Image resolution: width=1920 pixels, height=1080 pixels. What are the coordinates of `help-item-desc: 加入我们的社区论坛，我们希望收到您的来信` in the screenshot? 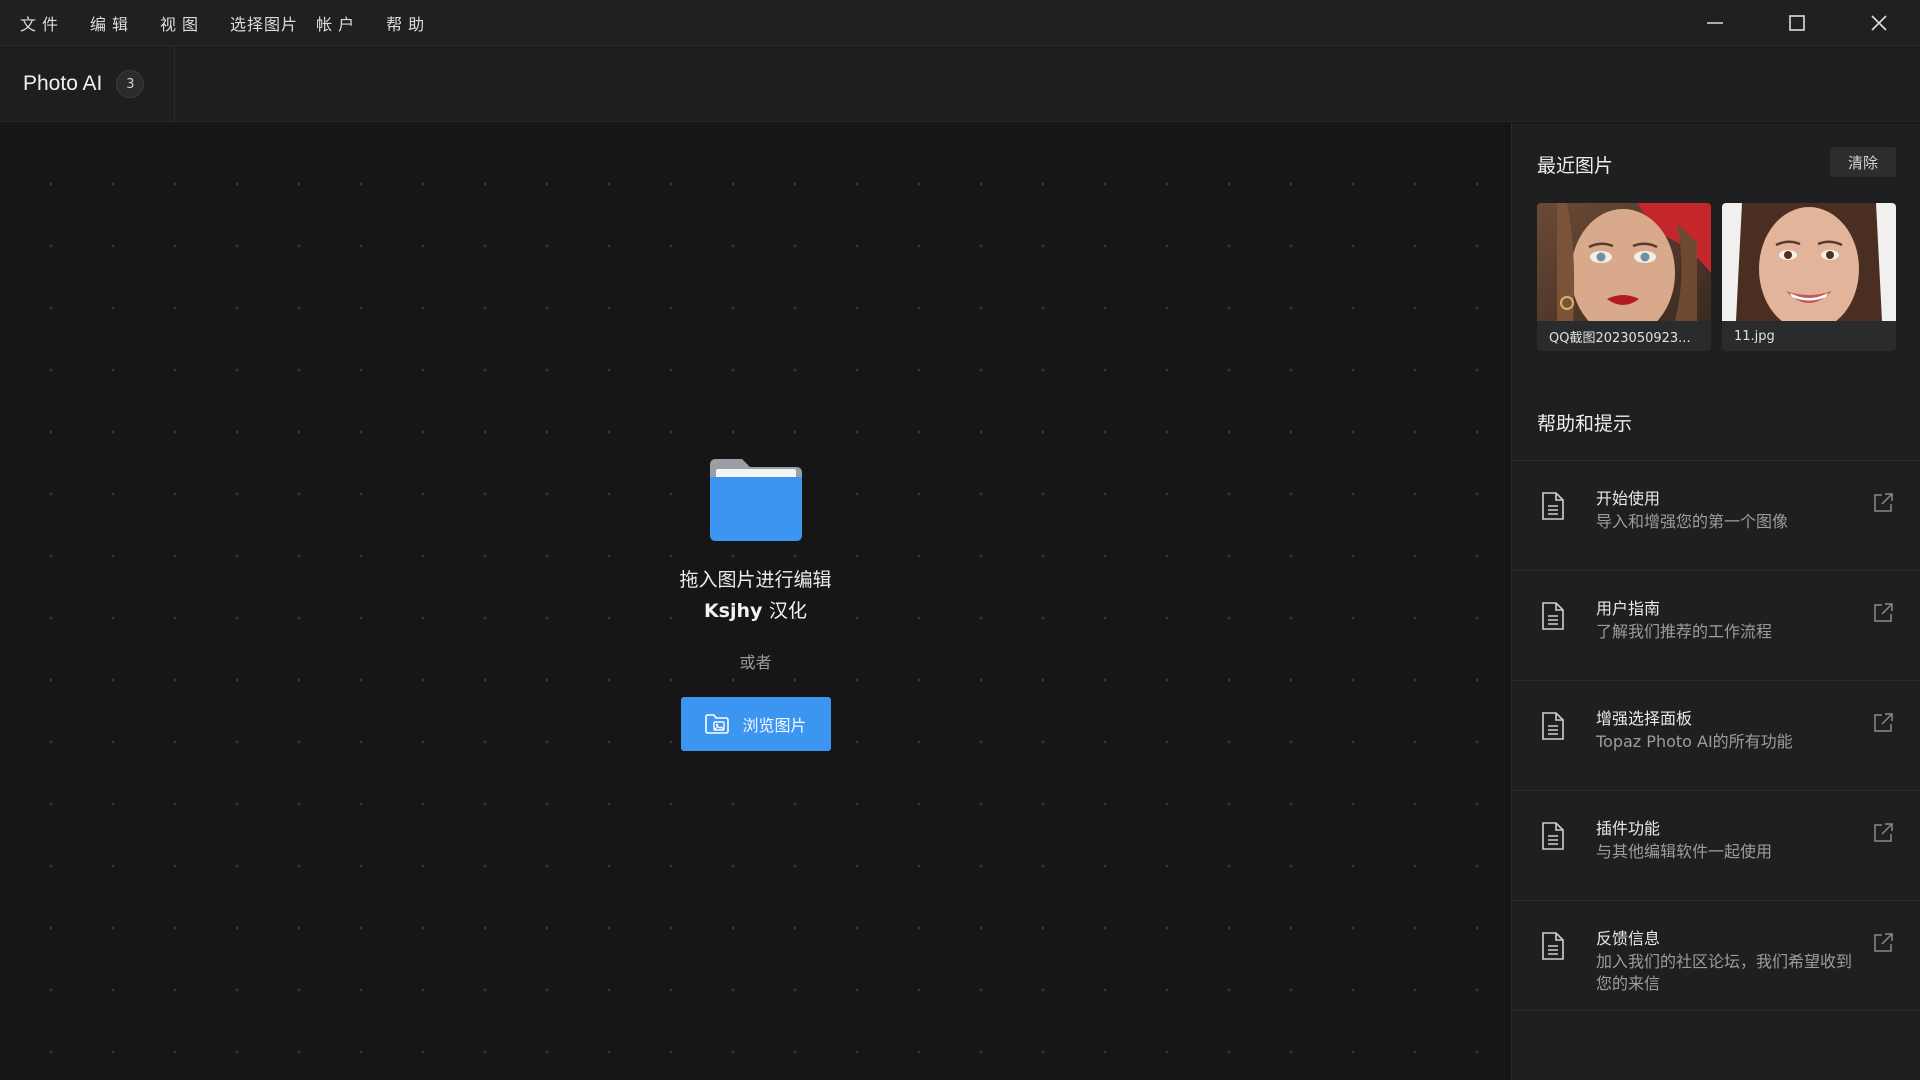 It's located at (1724, 972).